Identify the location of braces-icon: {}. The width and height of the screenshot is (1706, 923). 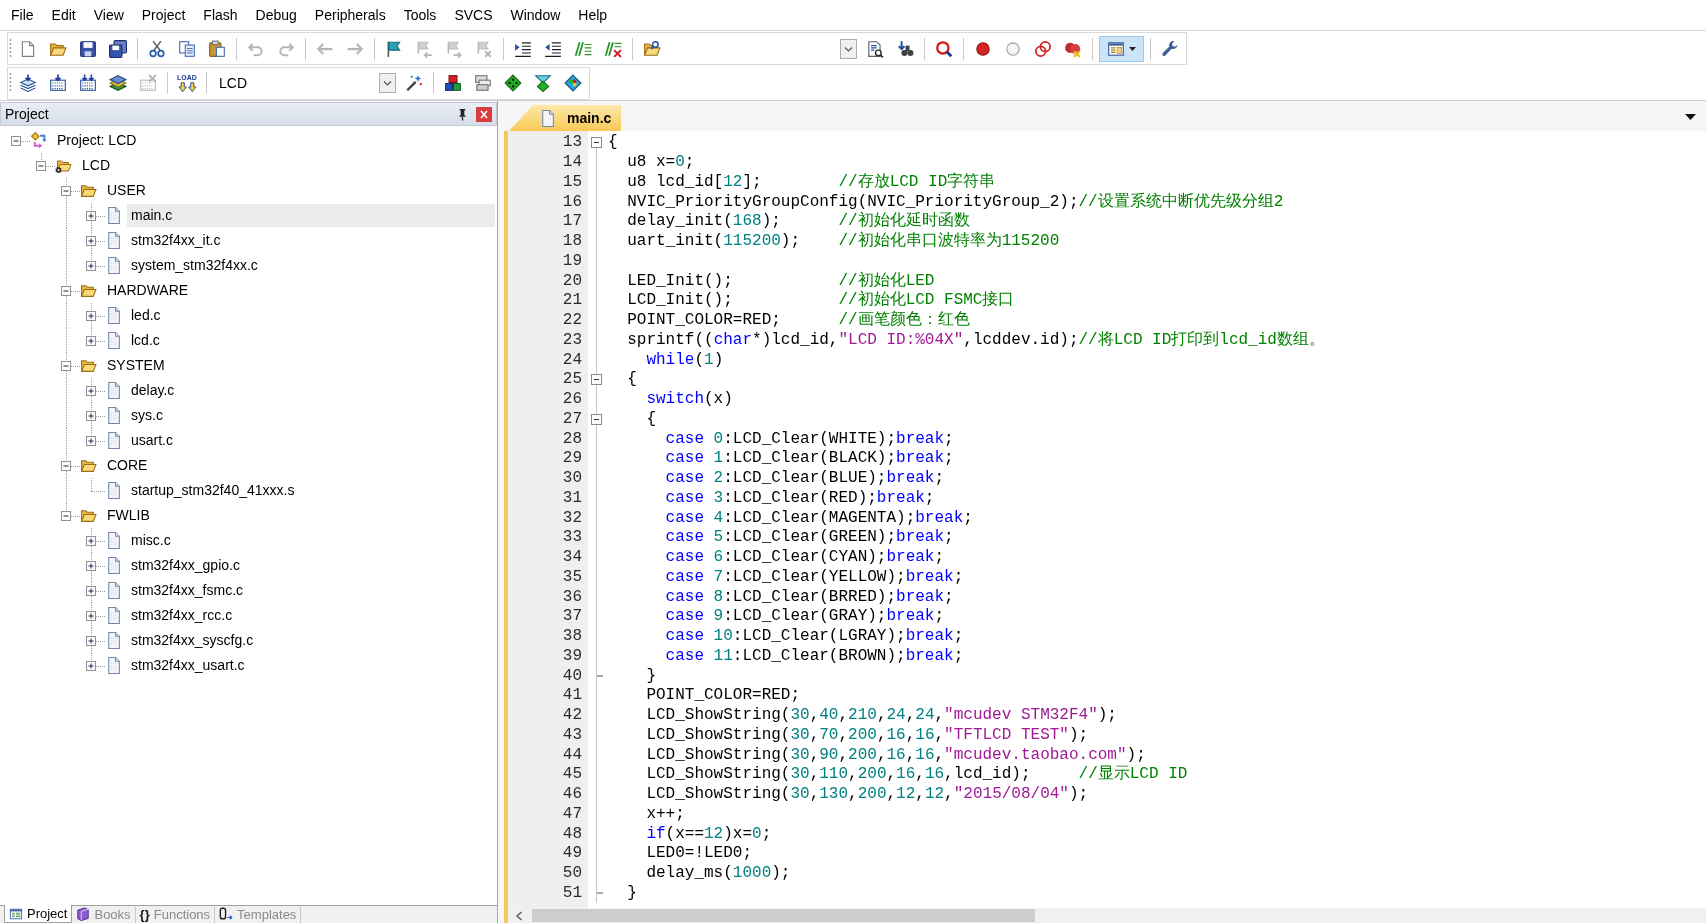
(144, 914).